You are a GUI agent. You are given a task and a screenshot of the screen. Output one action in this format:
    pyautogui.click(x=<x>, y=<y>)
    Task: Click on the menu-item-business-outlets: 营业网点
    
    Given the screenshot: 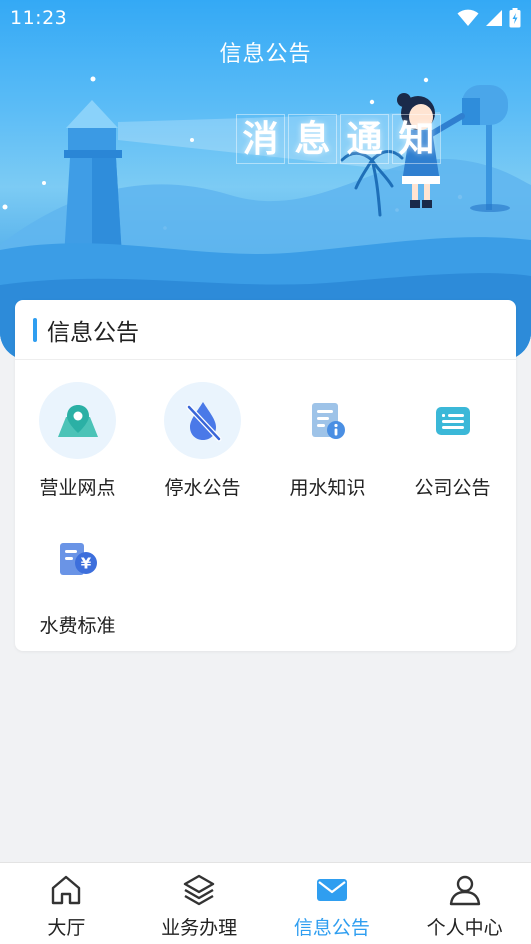 What is the action you would take?
    pyautogui.click(x=77, y=447)
    